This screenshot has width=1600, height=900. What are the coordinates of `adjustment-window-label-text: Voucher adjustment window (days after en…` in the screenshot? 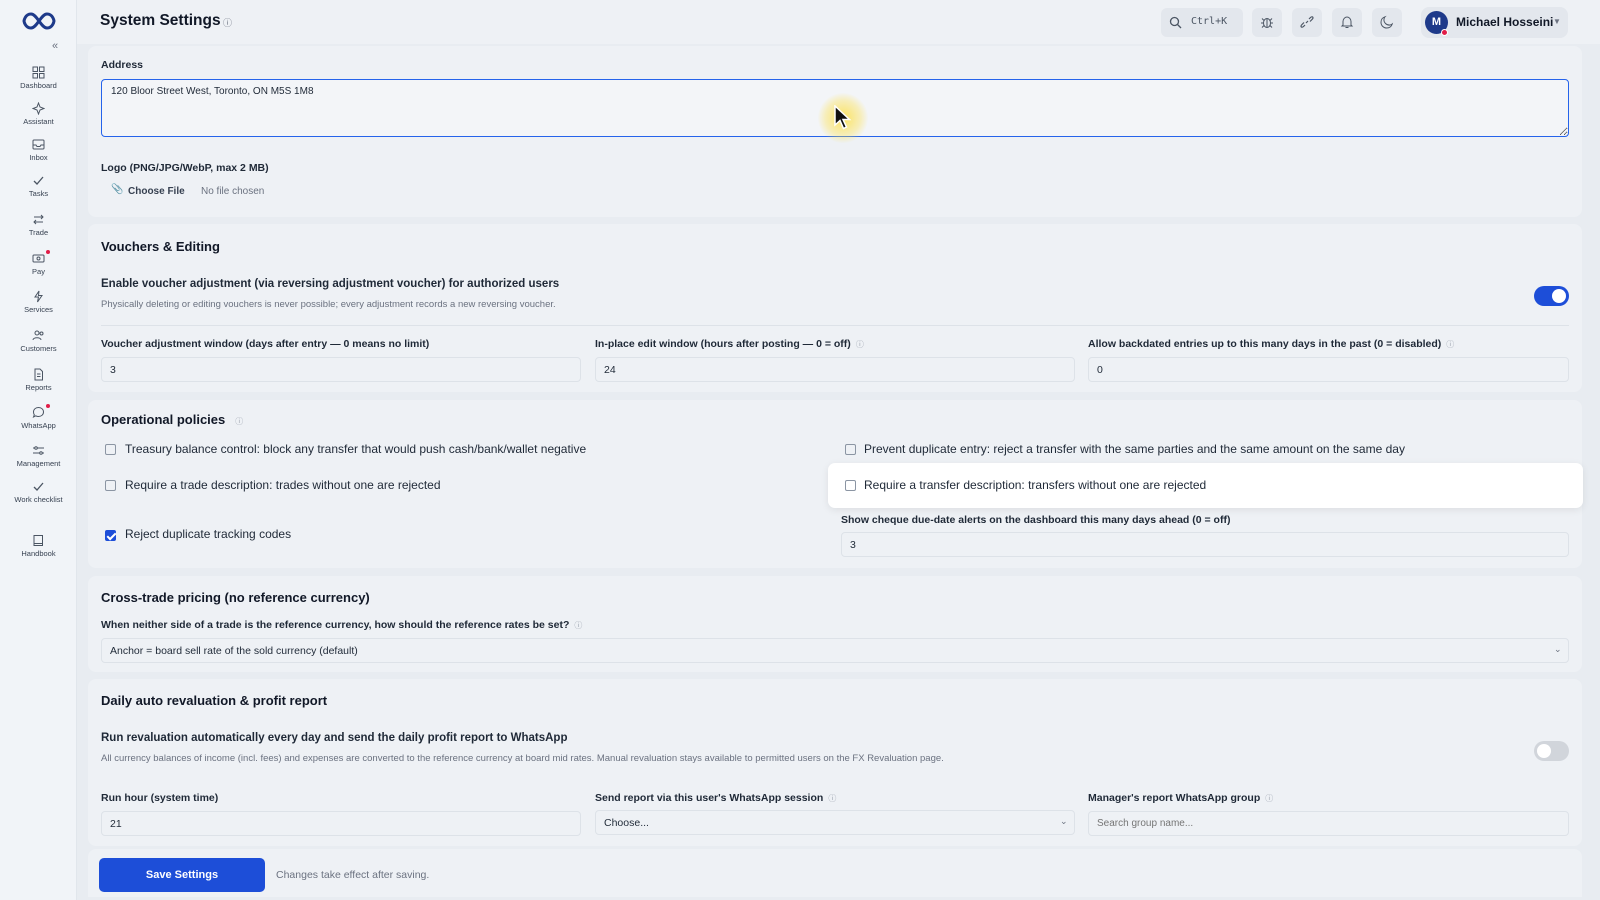 It's located at (265, 344).